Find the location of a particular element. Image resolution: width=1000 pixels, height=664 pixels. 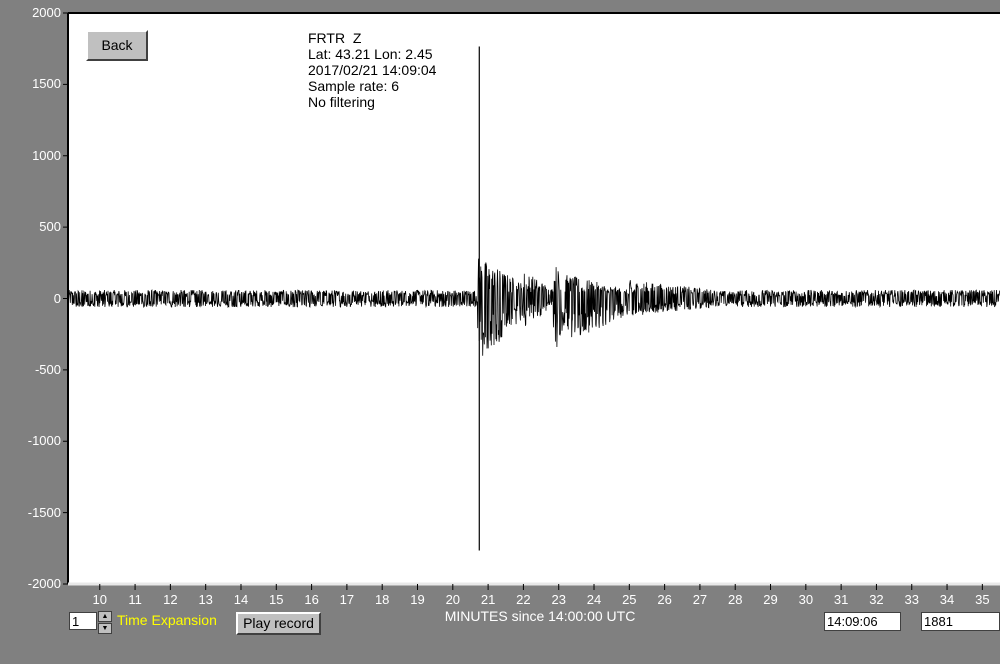

x-tick-label: 33 is located at coordinates (911, 599).